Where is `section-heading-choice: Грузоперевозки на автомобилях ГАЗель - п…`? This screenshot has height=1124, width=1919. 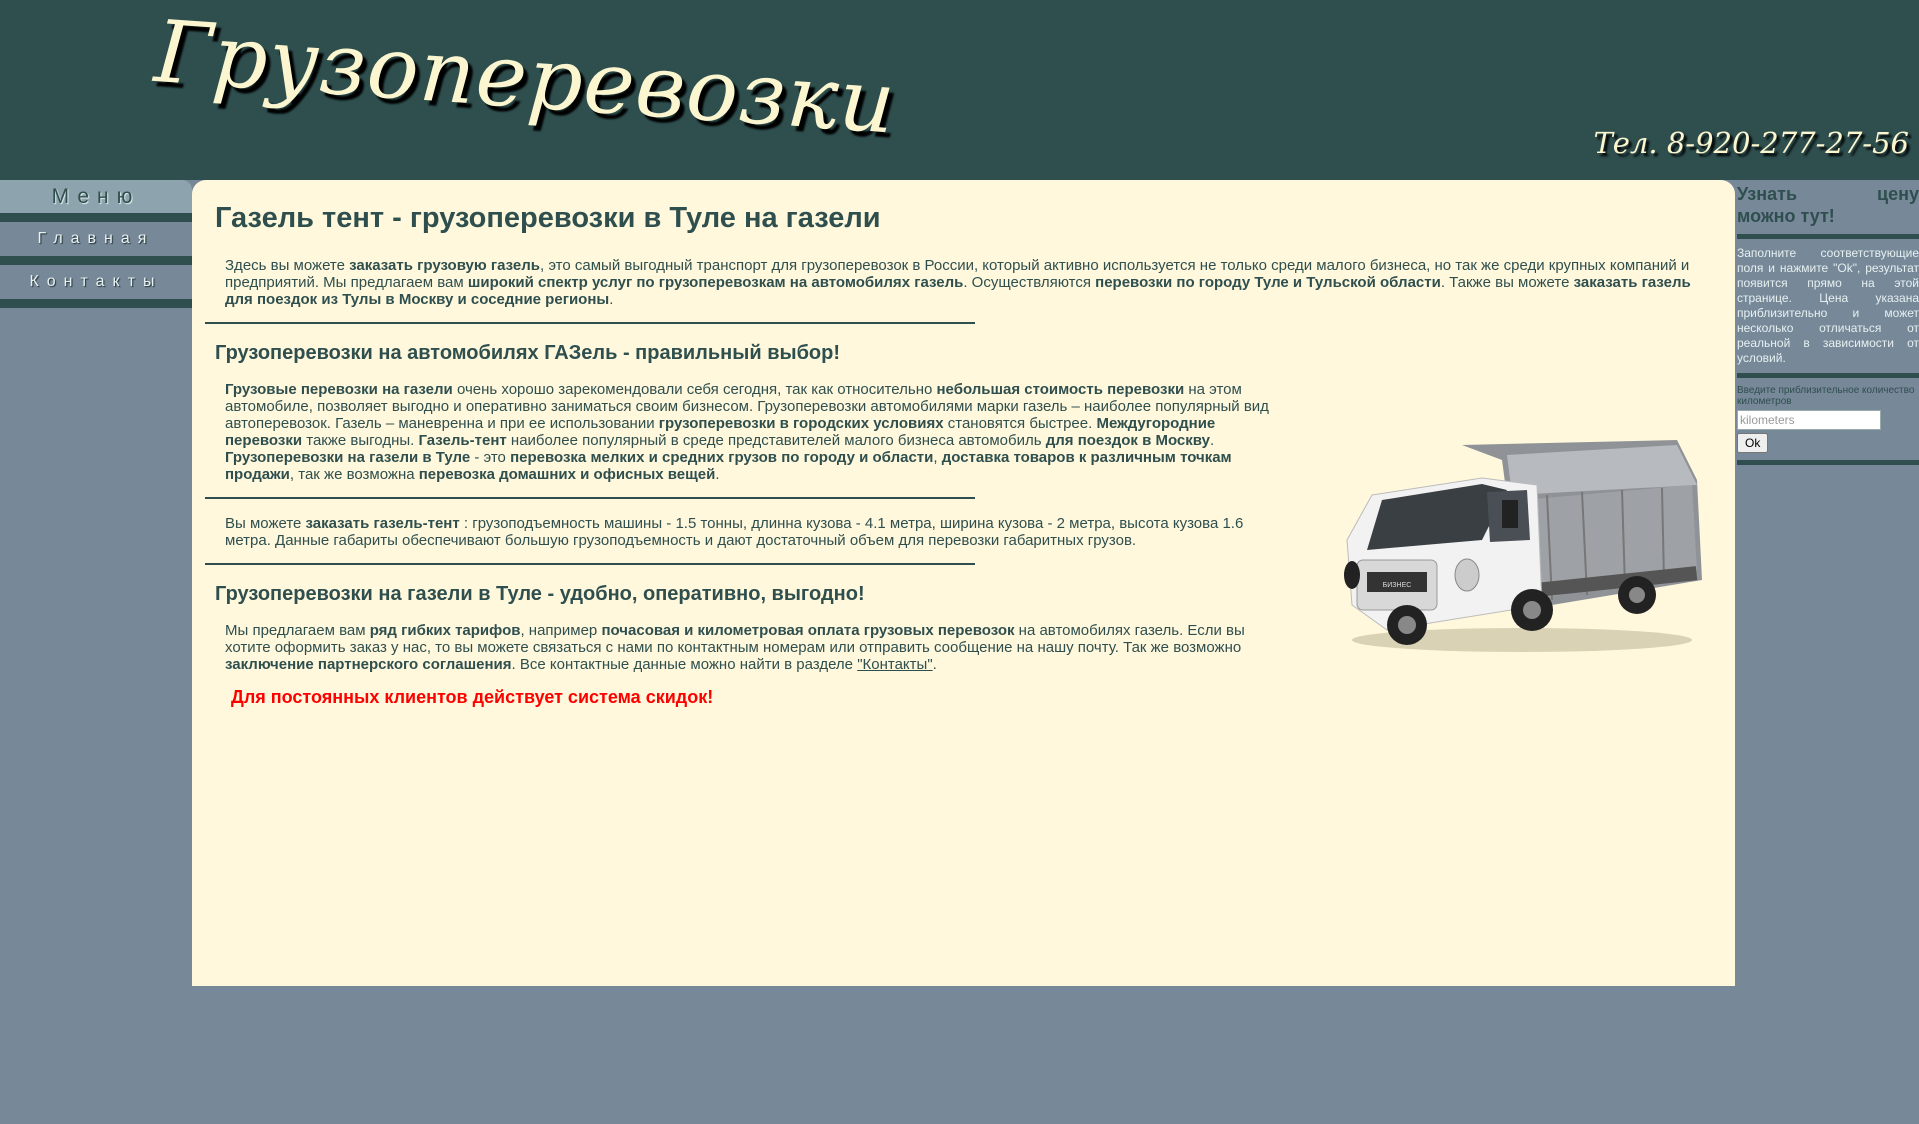
section-heading-choice: Грузоперевозки на автомобилях ГАЗель - п… is located at coordinates (528, 353).